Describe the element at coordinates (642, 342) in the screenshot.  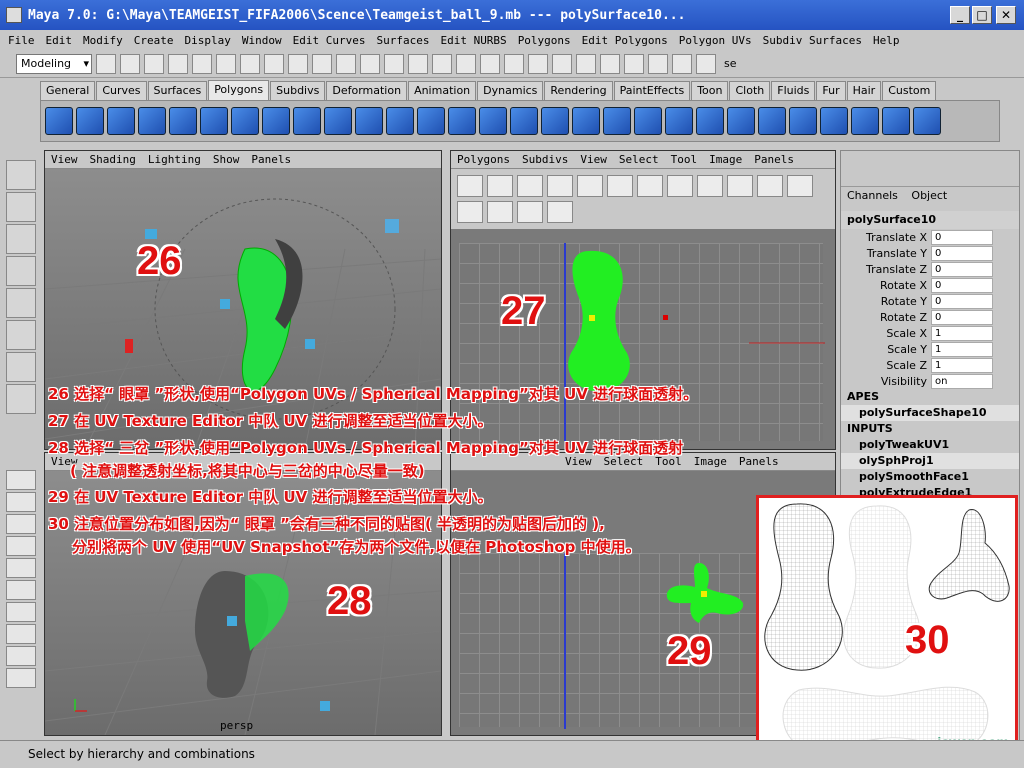
I see `uv-grid-area` at that location.